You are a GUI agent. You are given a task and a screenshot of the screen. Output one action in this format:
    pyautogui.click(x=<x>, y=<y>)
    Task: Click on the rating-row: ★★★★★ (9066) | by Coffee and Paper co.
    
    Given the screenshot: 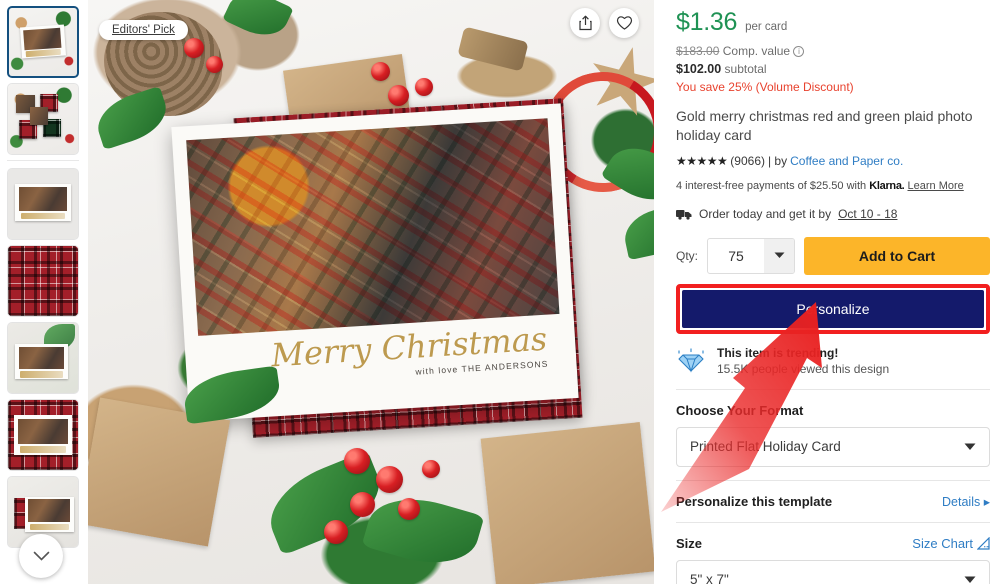 What is the action you would take?
    pyautogui.click(x=833, y=161)
    